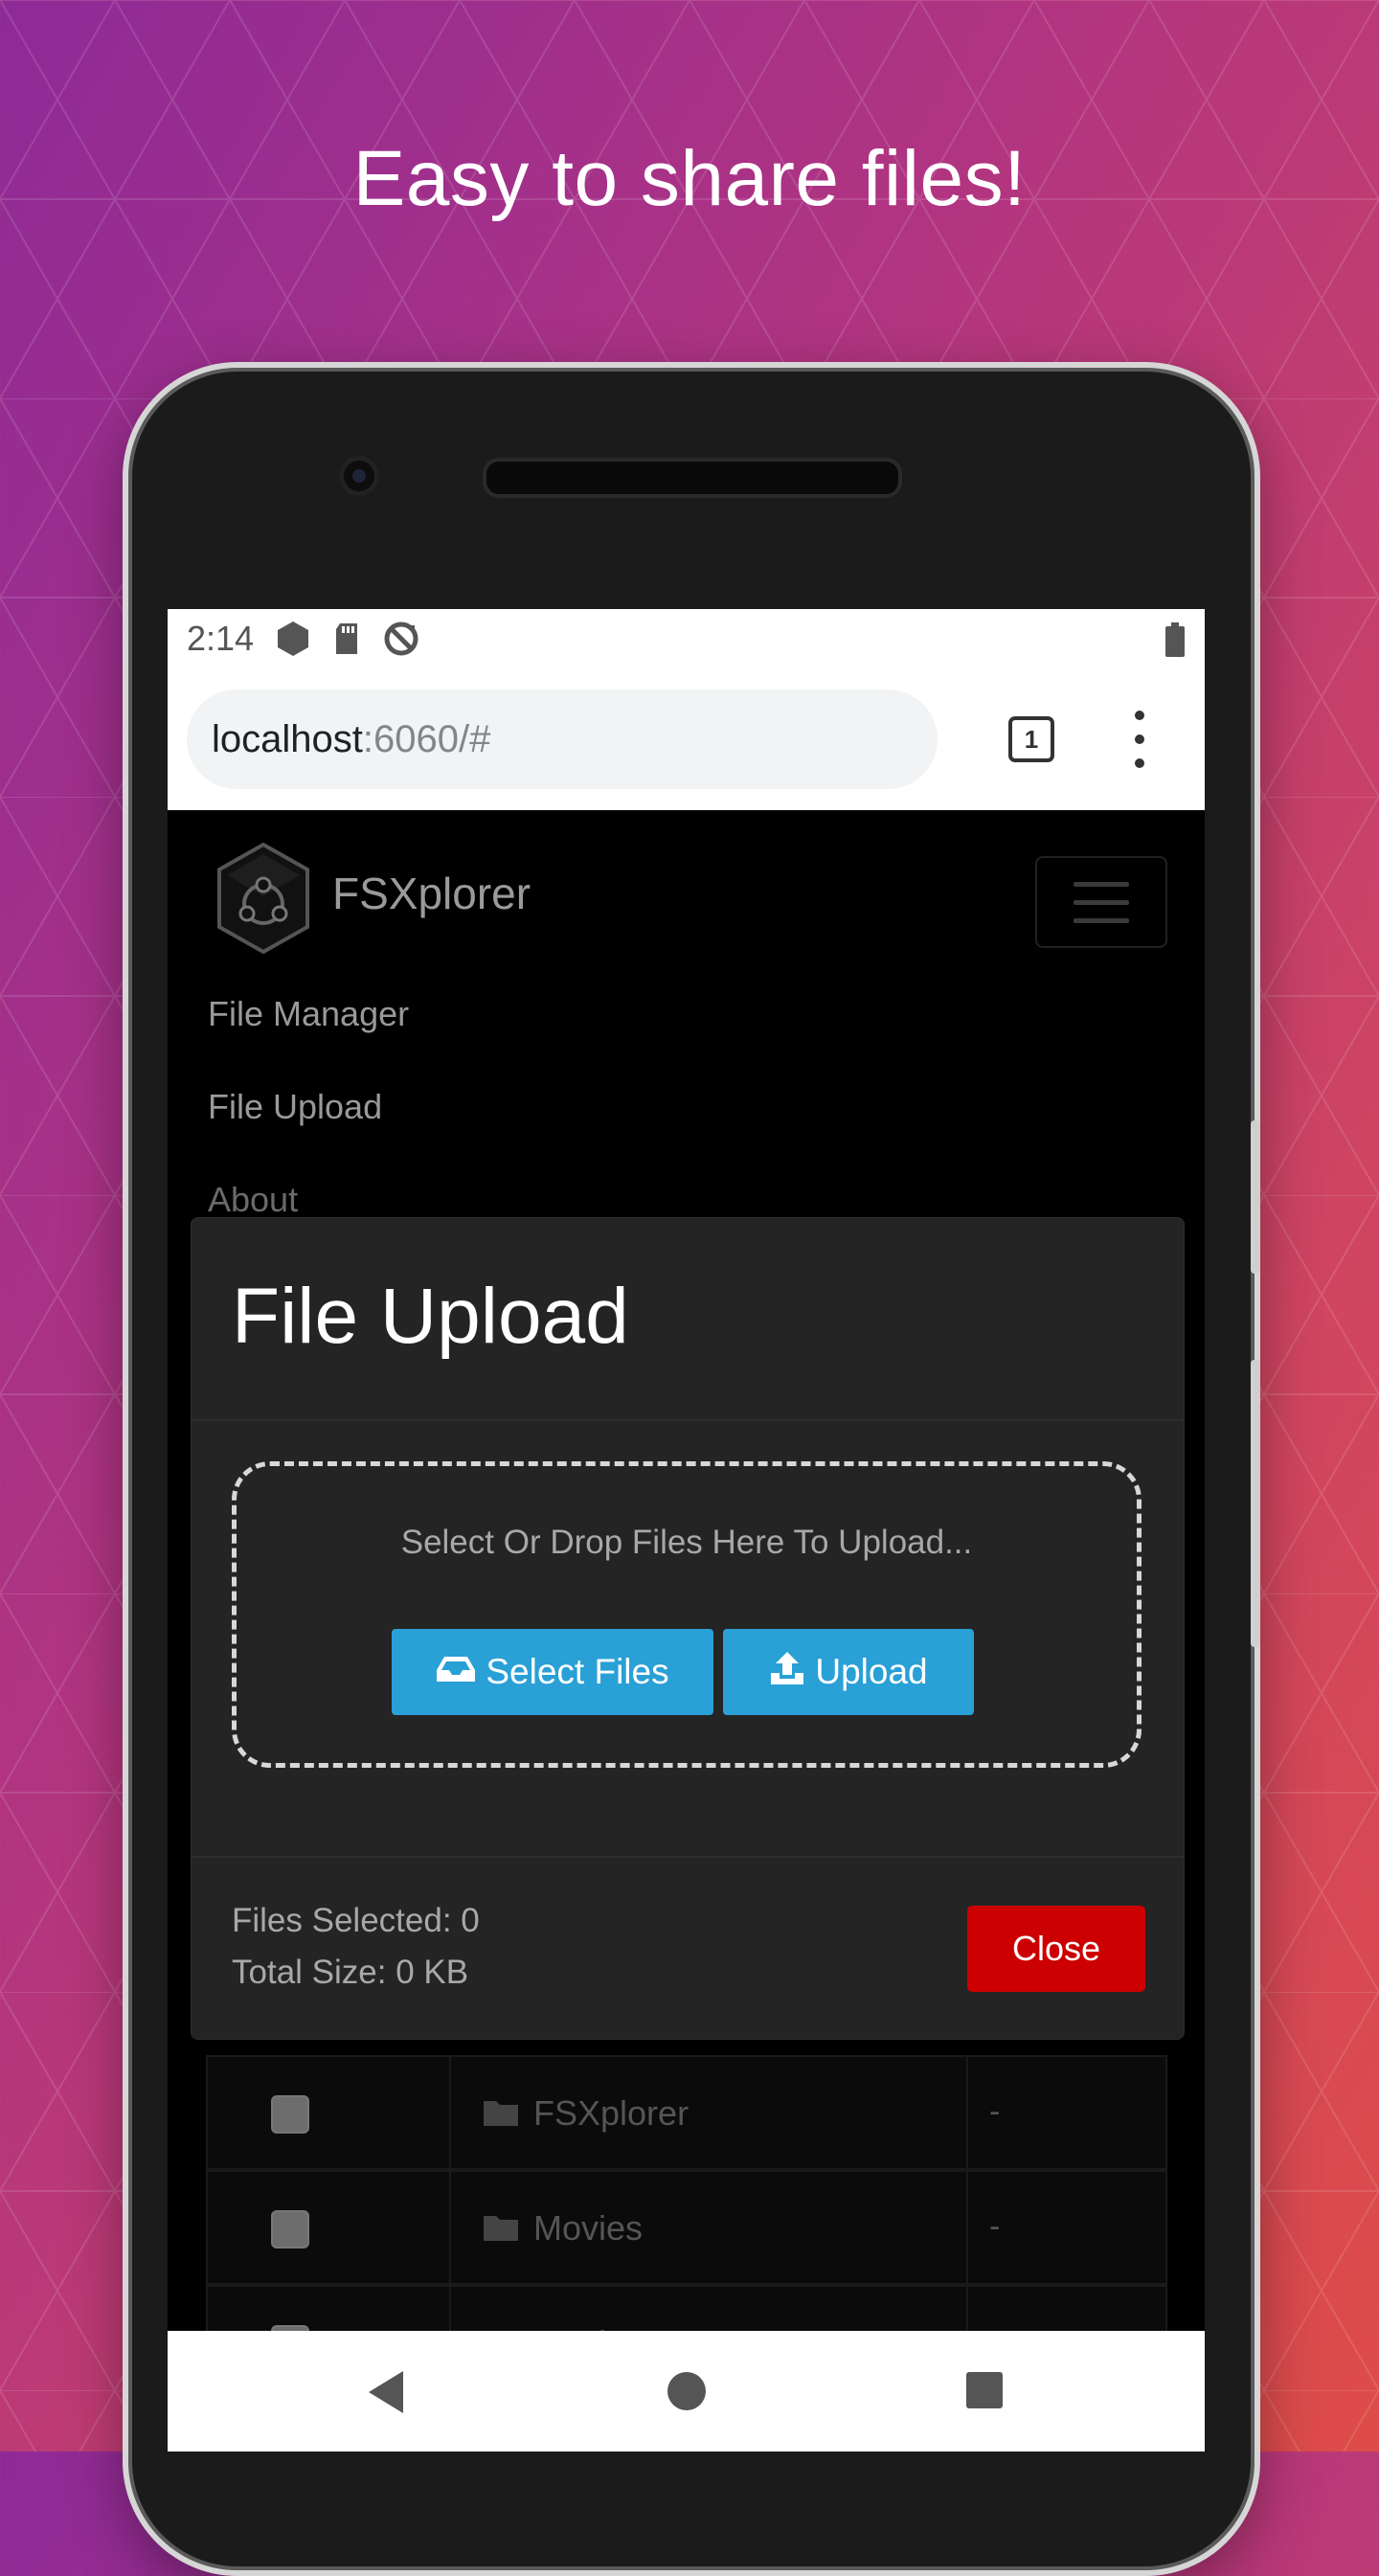 Image resolution: width=1379 pixels, height=2576 pixels. I want to click on no-sync-icon, so click(401, 639).